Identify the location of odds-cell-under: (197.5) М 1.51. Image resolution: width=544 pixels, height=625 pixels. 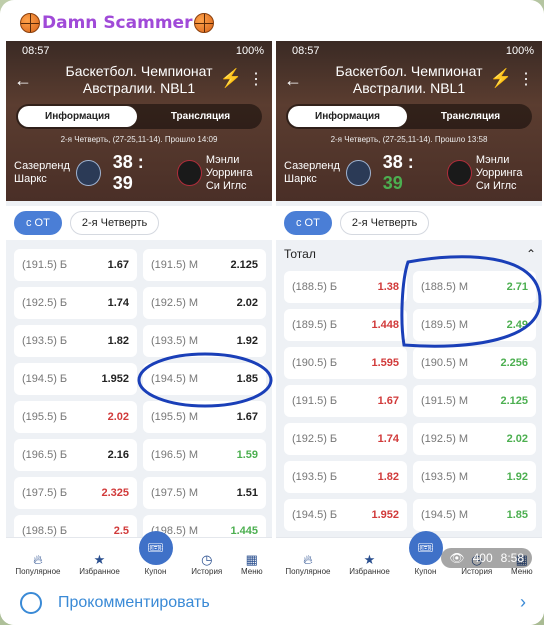
(204, 493).